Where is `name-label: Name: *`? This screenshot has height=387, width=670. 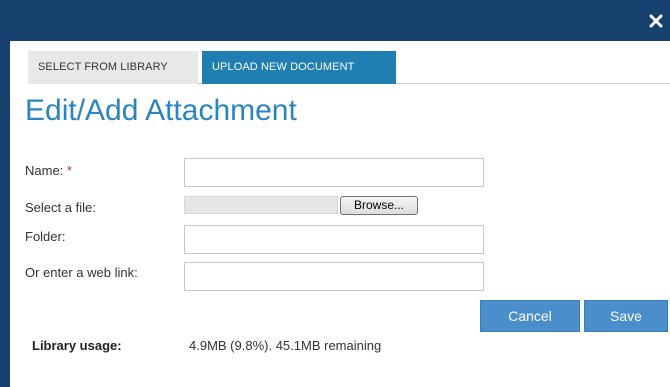
name-label: Name: * is located at coordinates (48, 170).